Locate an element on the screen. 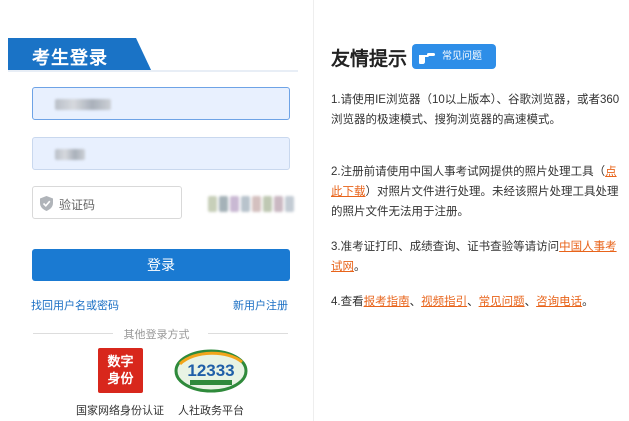 The height and width of the screenshot is (421, 629). tip-exam-site: 3.准考证打印、成绩查询、证书查验等请访问中国人事考试网。 is located at coordinates (476, 257).